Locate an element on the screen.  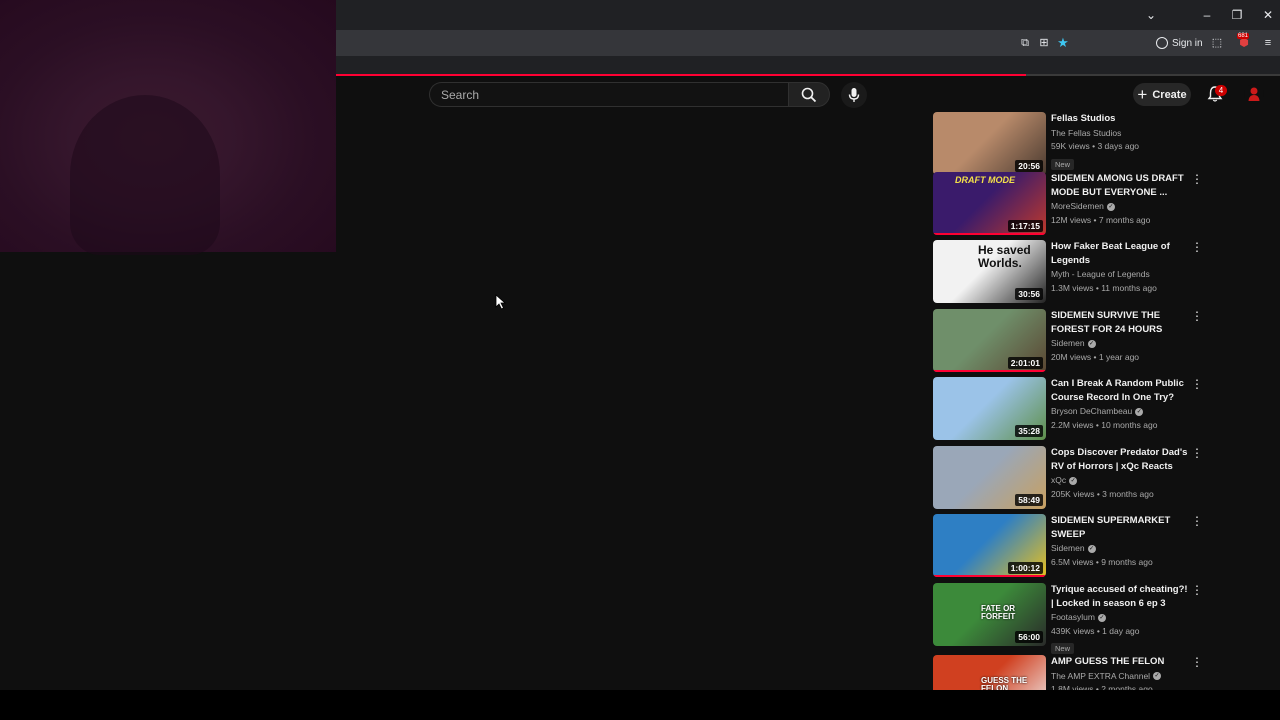
install-icon: ⊞ is located at coordinates (1044, 43).